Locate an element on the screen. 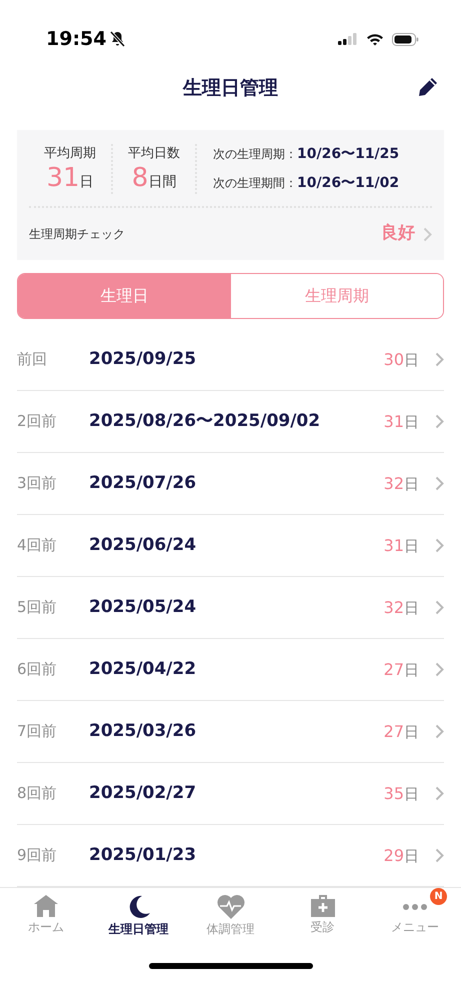 The width and height of the screenshot is (461, 1000). record-row: 4回前 2025/06/24 31日 is located at coordinates (230, 546).